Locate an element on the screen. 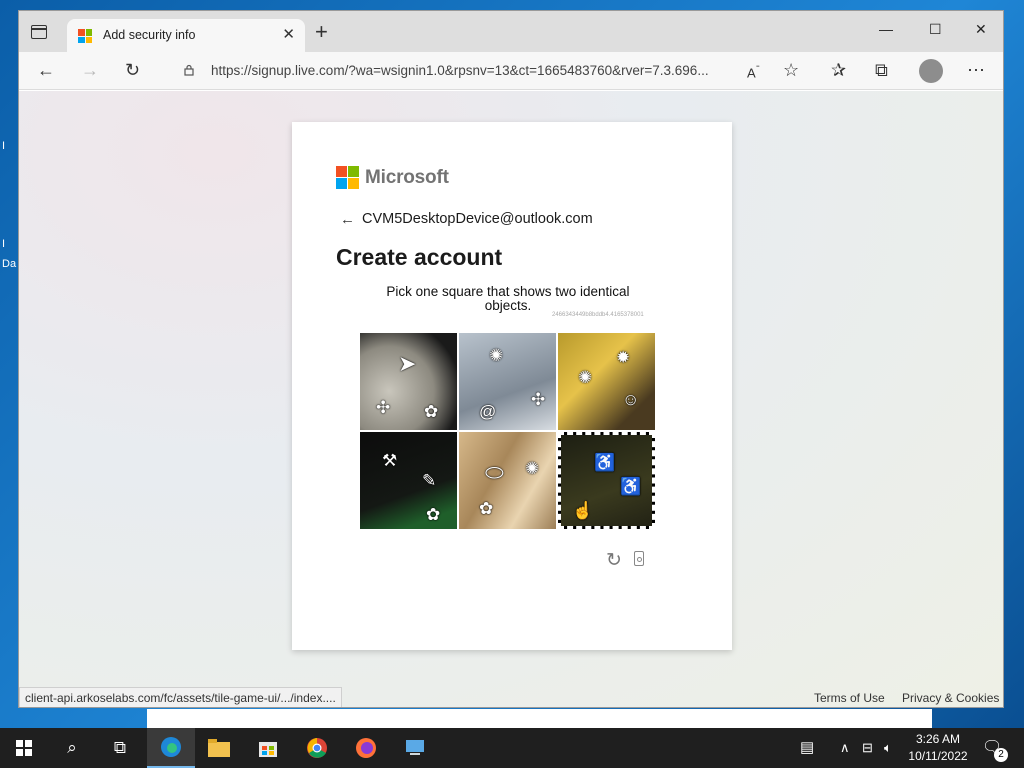  volume-icon: 🔈︎ is located at coordinates (888, 748).